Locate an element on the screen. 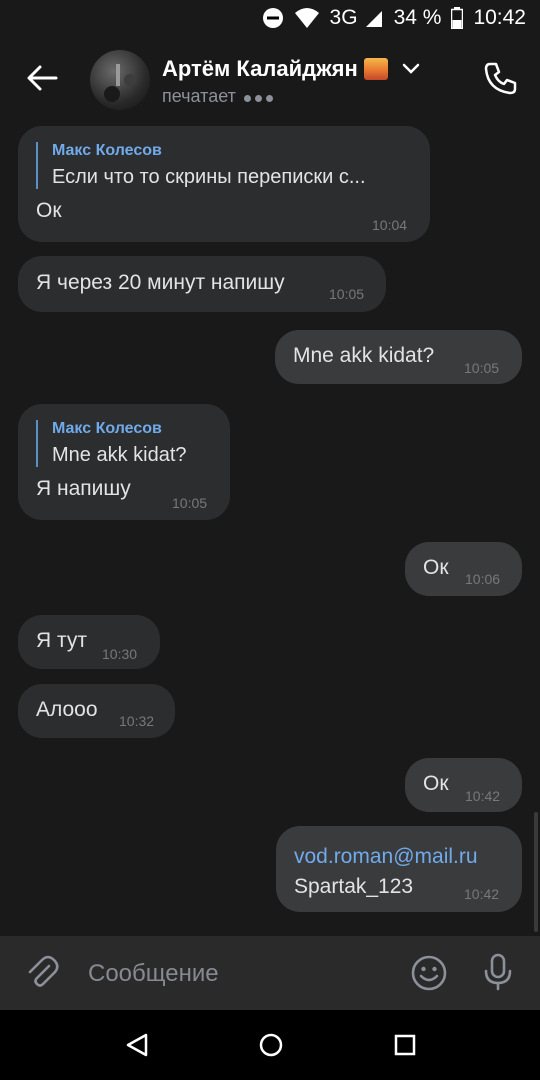 The image size is (540, 1080). contact-name: Артём Калайджян is located at coordinates (260, 68).